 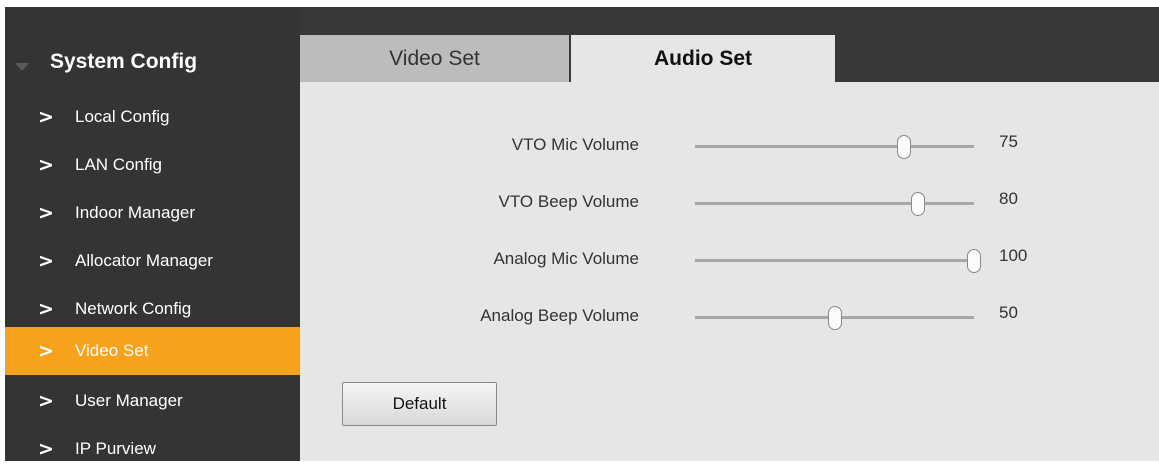 I want to click on vto-mic-volume-row: VTO Mic Volume 75, so click(x=729, y=145).